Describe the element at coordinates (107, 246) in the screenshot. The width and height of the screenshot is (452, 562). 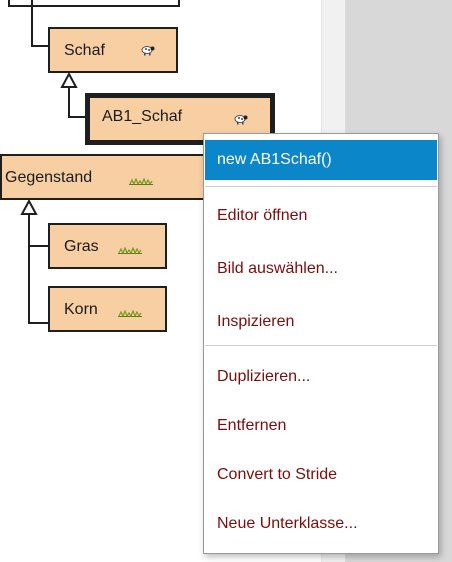
I see `class-box-gras: Gras` at that location.